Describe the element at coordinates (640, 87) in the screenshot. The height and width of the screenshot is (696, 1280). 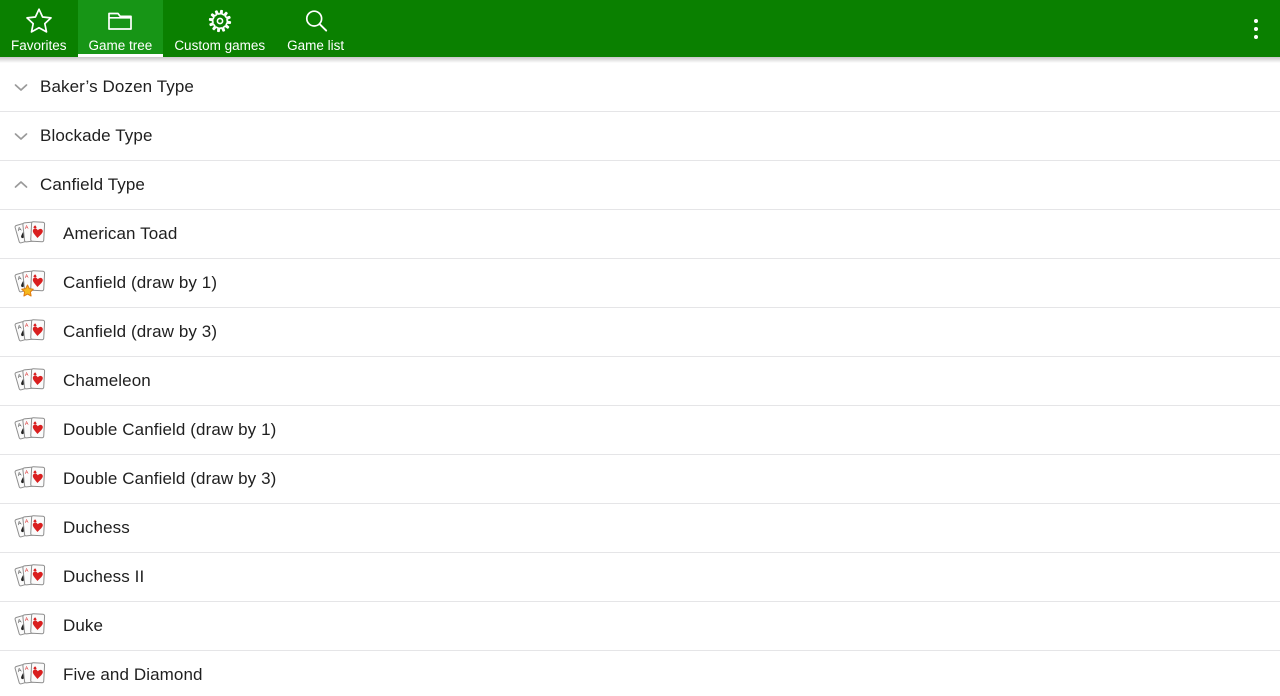
I see `group-row-baker-s-dozen-type: Baker’s Dozen Type` at that location.